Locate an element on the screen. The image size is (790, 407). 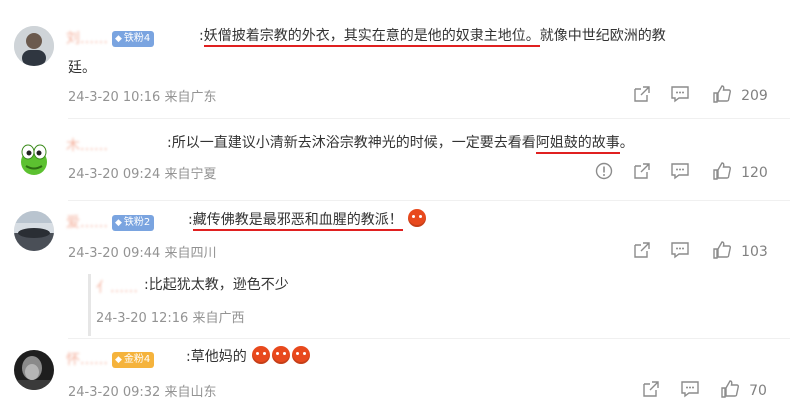
like-button: 209 is located at coordinates (740, 94).